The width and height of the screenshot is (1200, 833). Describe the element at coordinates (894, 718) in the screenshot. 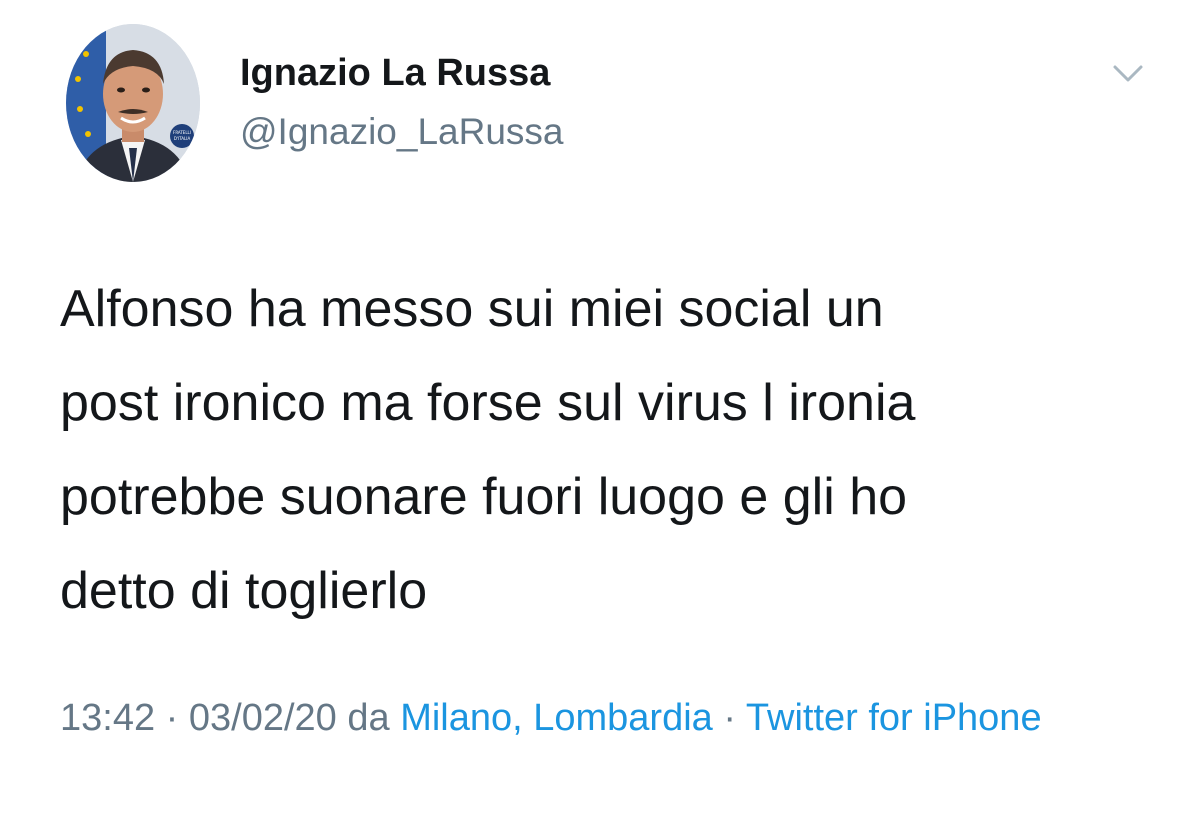

I see `source-link: Twitter for iPhone` at that location.